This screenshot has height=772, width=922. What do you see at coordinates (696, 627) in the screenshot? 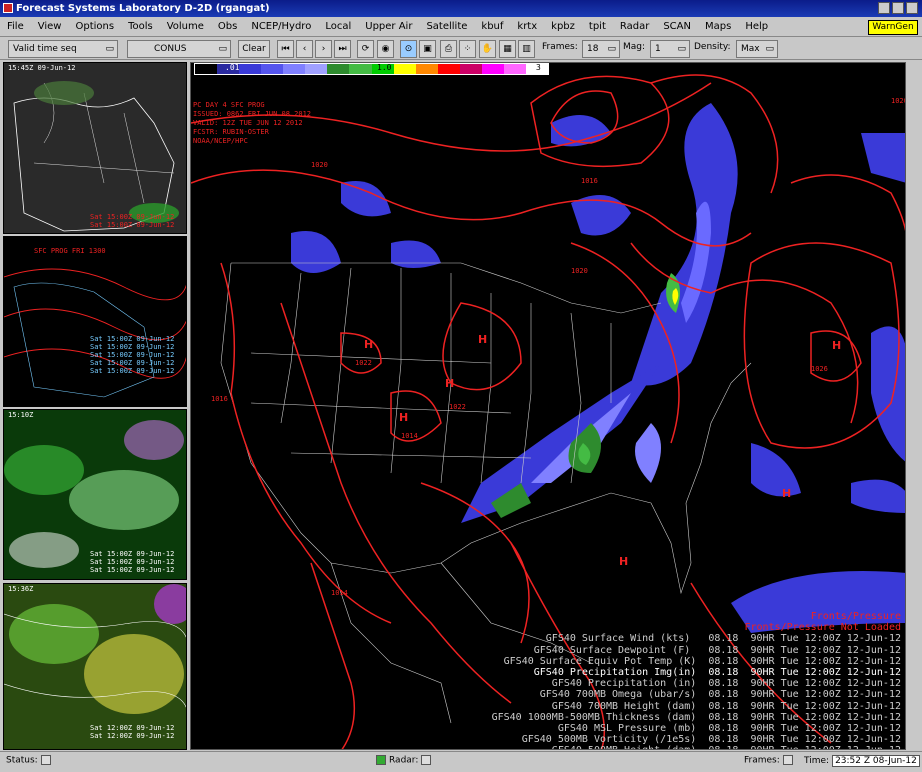
I see `legend-entry: Fronts/Pressure Not Loaded` at bounding box center [696, 627].